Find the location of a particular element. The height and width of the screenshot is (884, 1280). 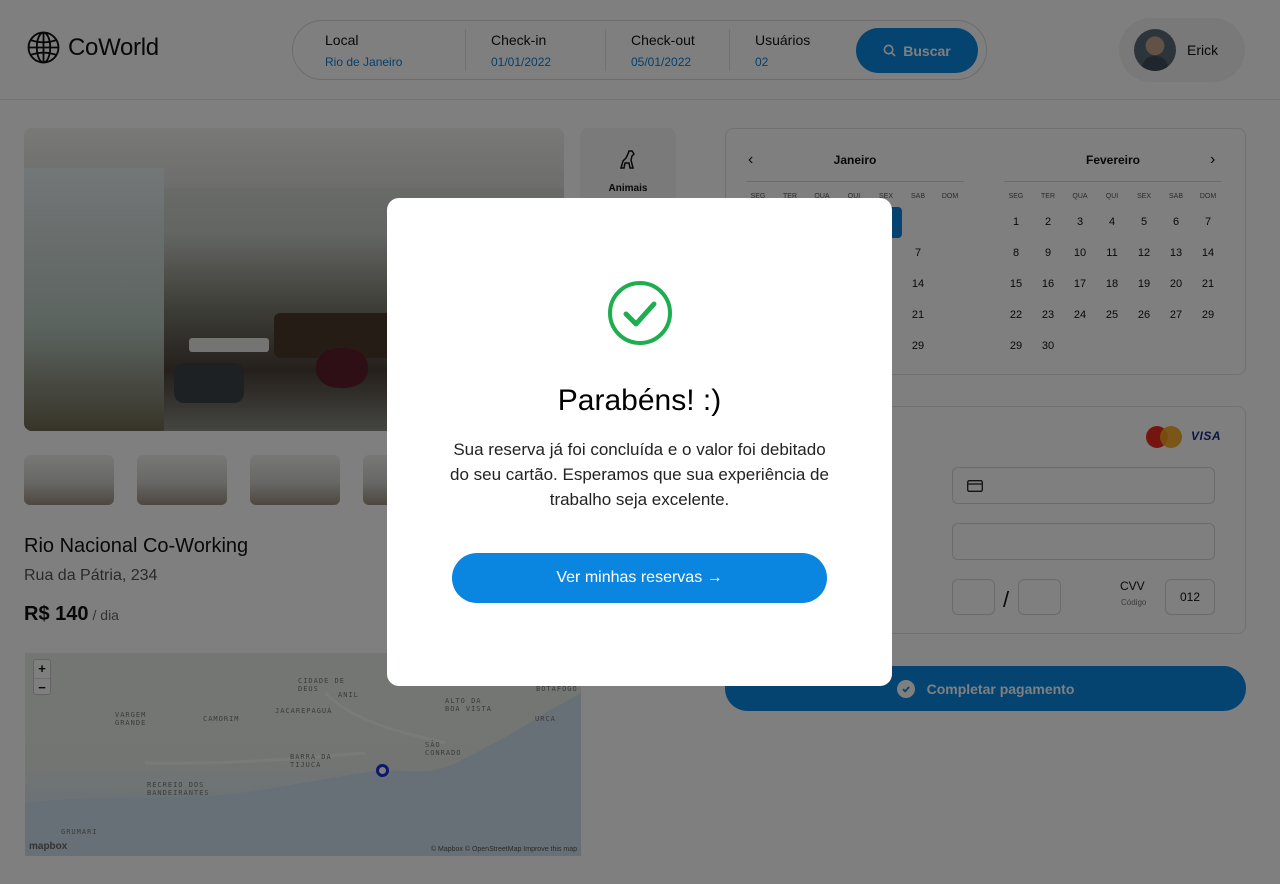

check-circle-icon is located at coordinates (640, 313).